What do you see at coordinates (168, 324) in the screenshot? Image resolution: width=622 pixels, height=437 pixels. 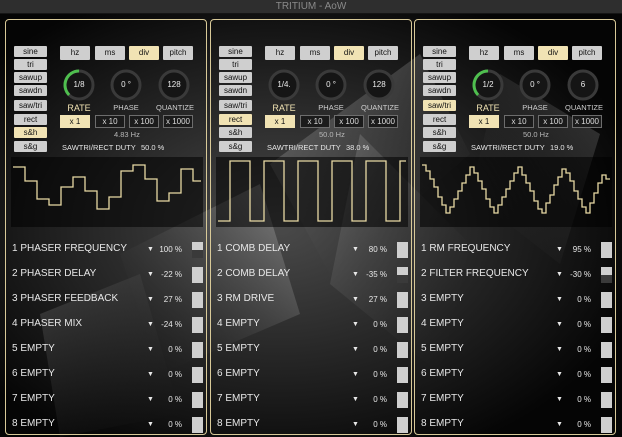 I see `mod-depth-value: -24 %` at bounding box center [168, 324].